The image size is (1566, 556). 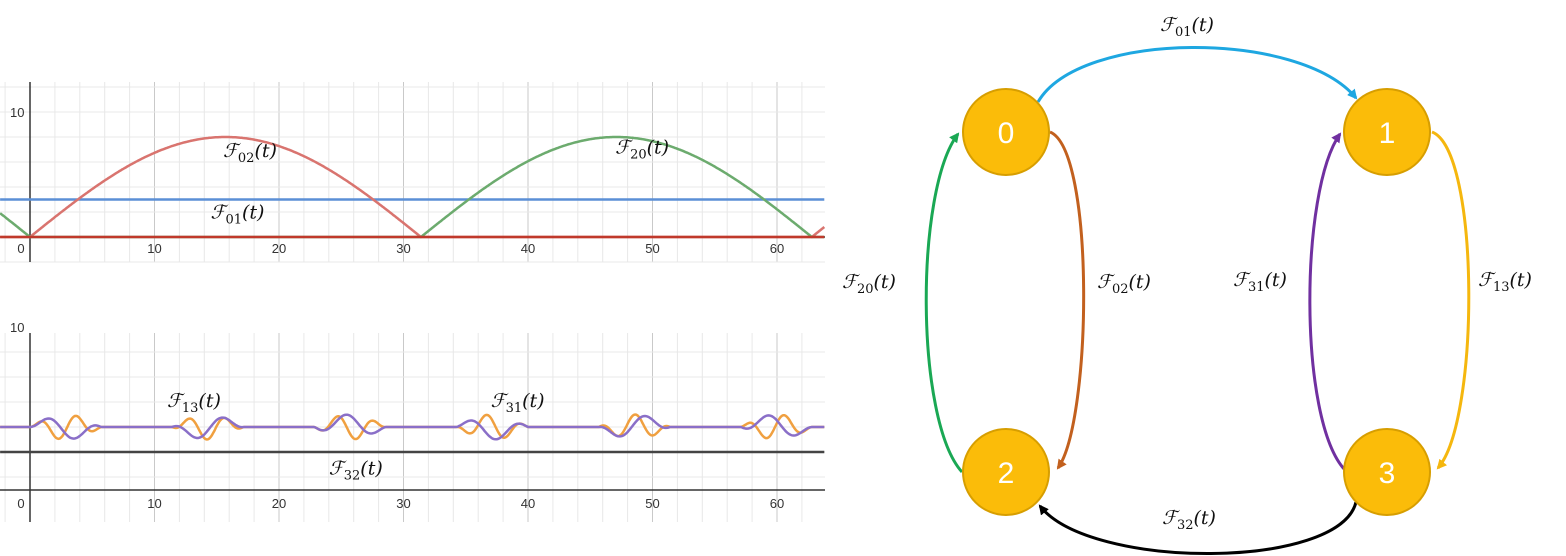 I want to click on edge-0-1-label: ℱ01(t), so click(x=1187, y=27).